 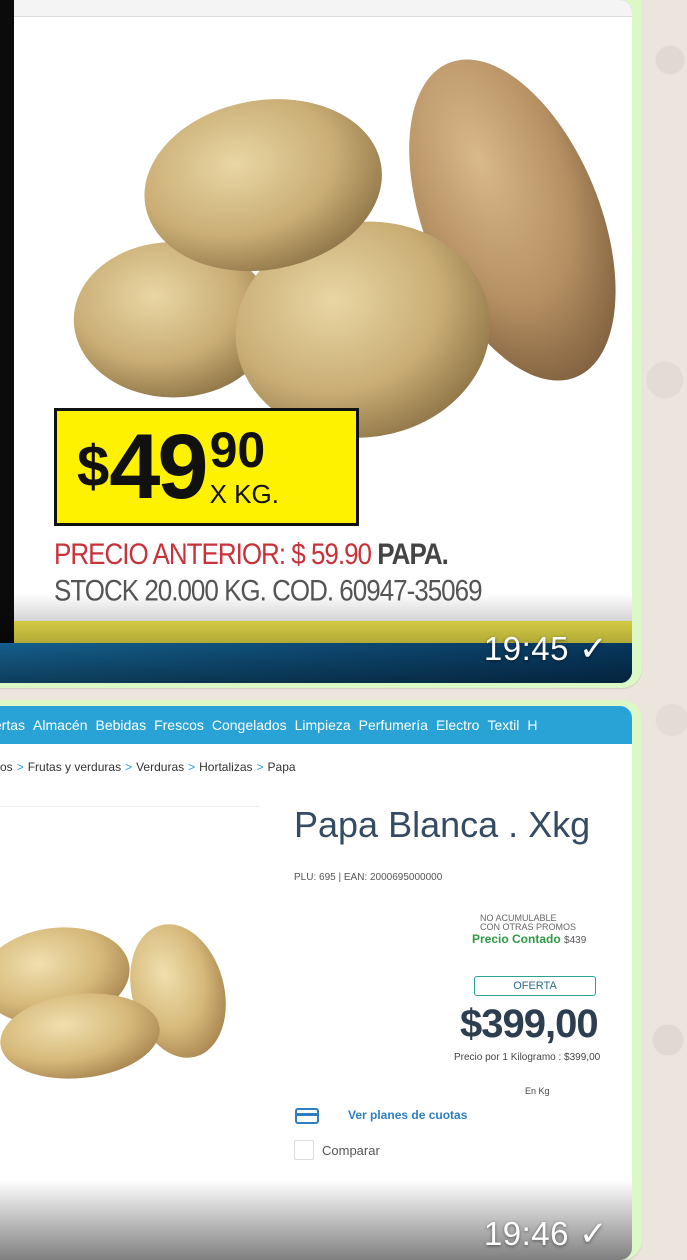 I want to click on message-timestamp: 19:45 ✓, so click(x=546, y=649).